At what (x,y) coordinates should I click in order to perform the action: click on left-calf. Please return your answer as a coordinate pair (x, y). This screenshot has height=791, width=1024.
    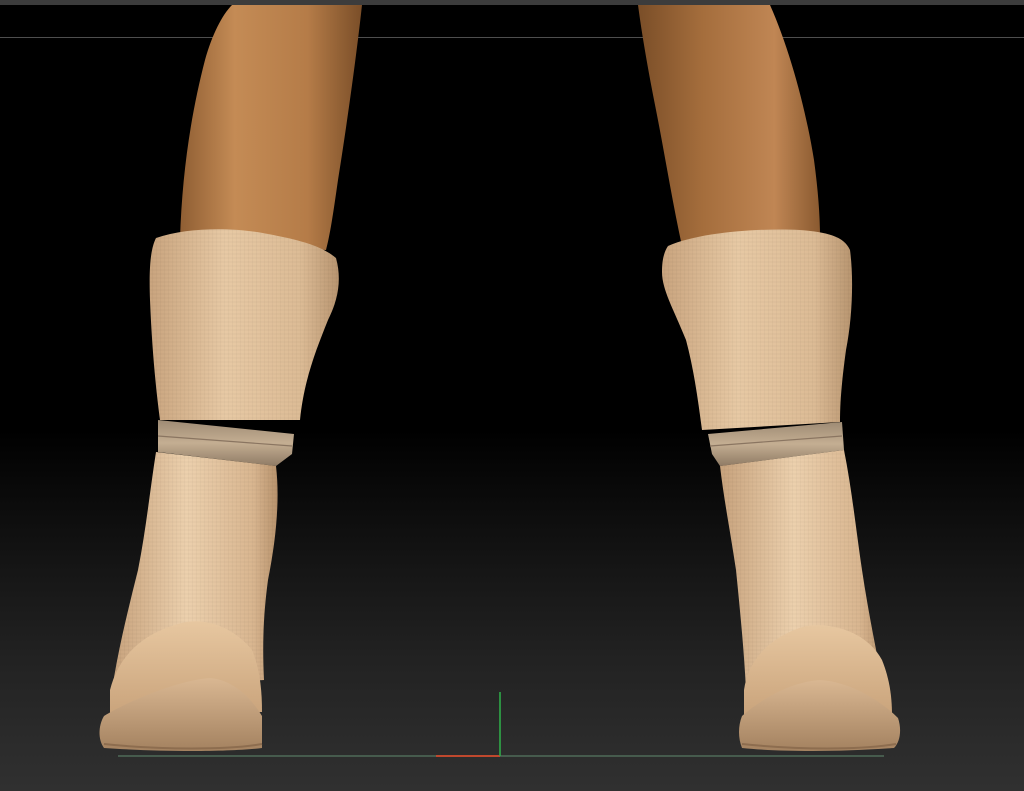
    Looking at the image, I should click on (271, 127).